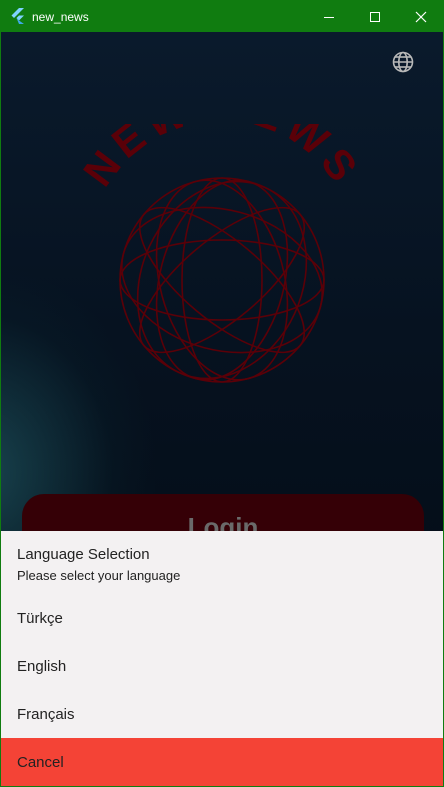 Image resolution: width=444 pixels, height=787 pixels. Describe the element at coordinates (222, 16) in the screenshot. I see `title-bar: new_news` at that location.